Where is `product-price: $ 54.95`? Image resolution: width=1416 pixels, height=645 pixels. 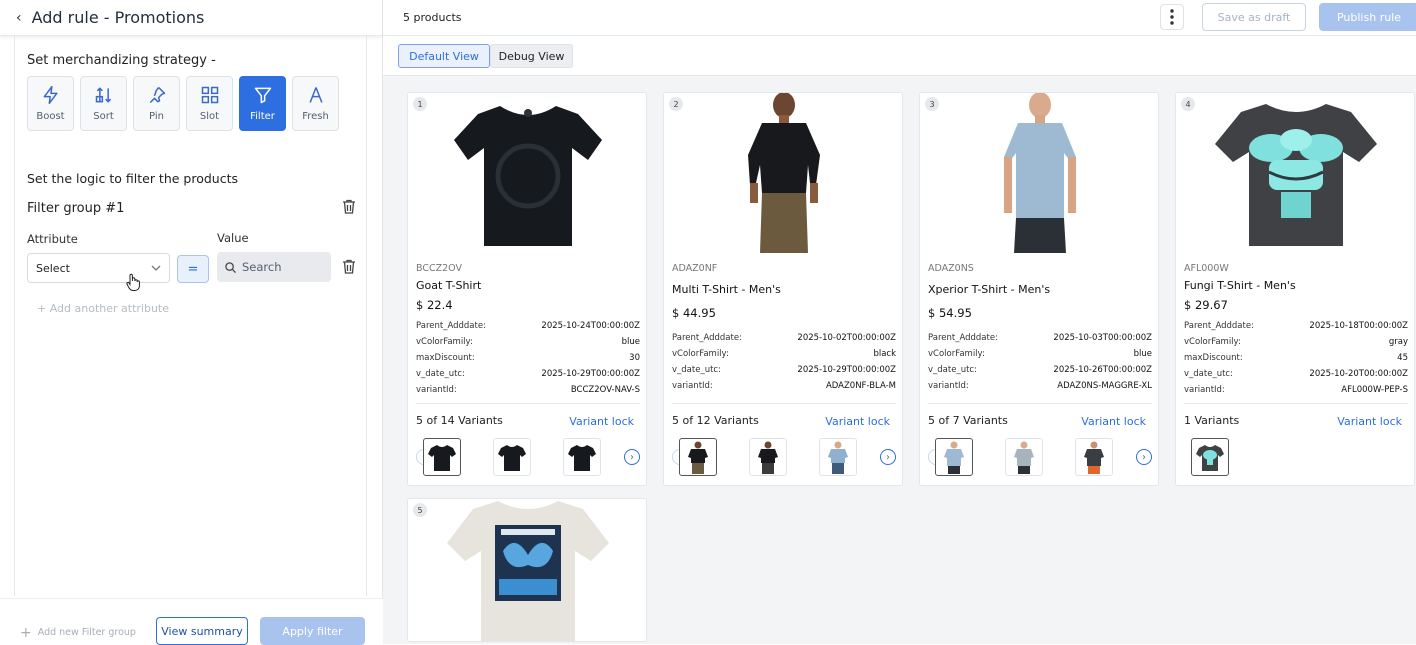 product-price: $ 54.95 is located at coordinates (950, 313).